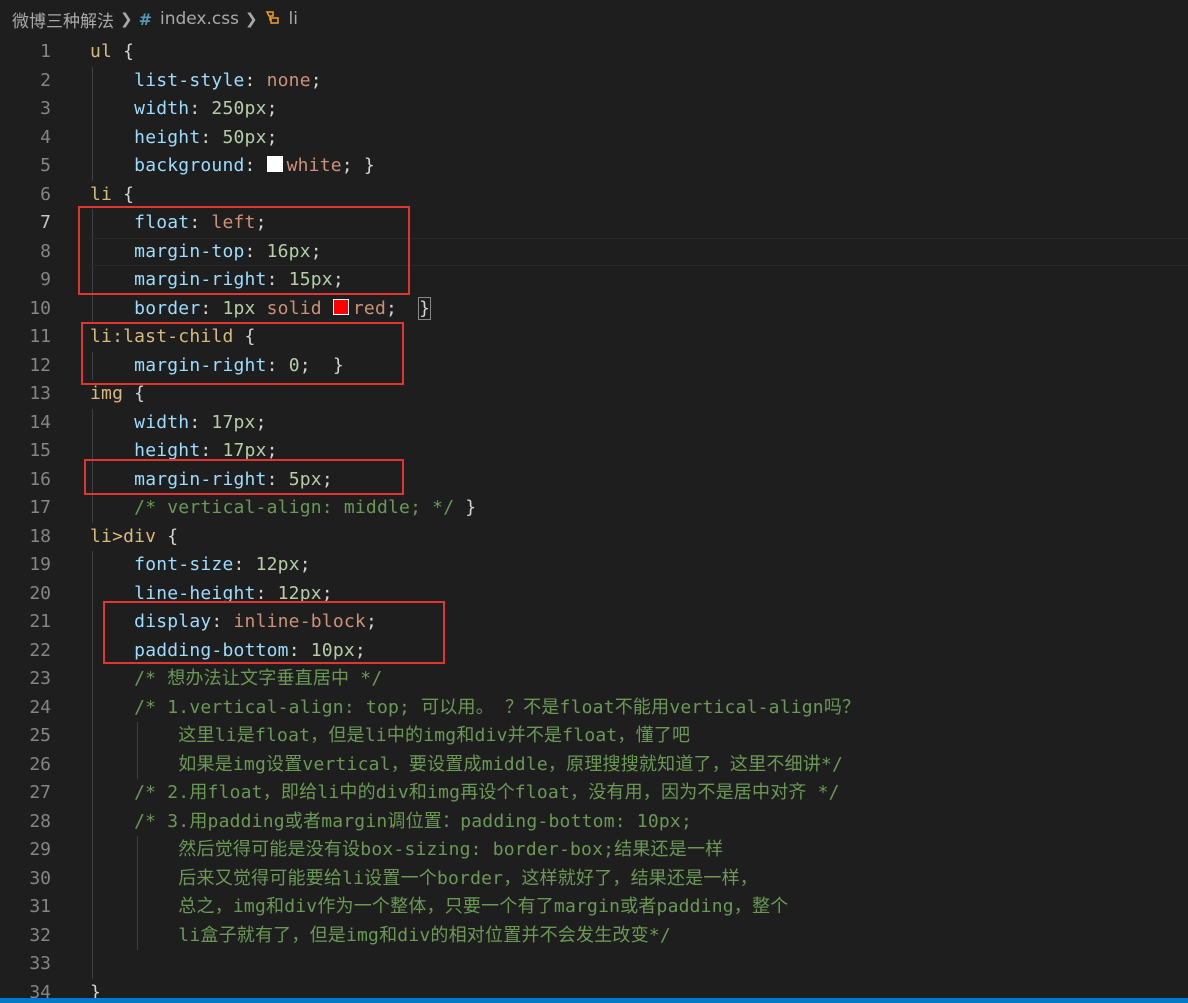 This screenshot has width=1188, height=1003. Describe the element at coordinates (145, 19) in the screenshot. I see `hash-icon: #` at that location.